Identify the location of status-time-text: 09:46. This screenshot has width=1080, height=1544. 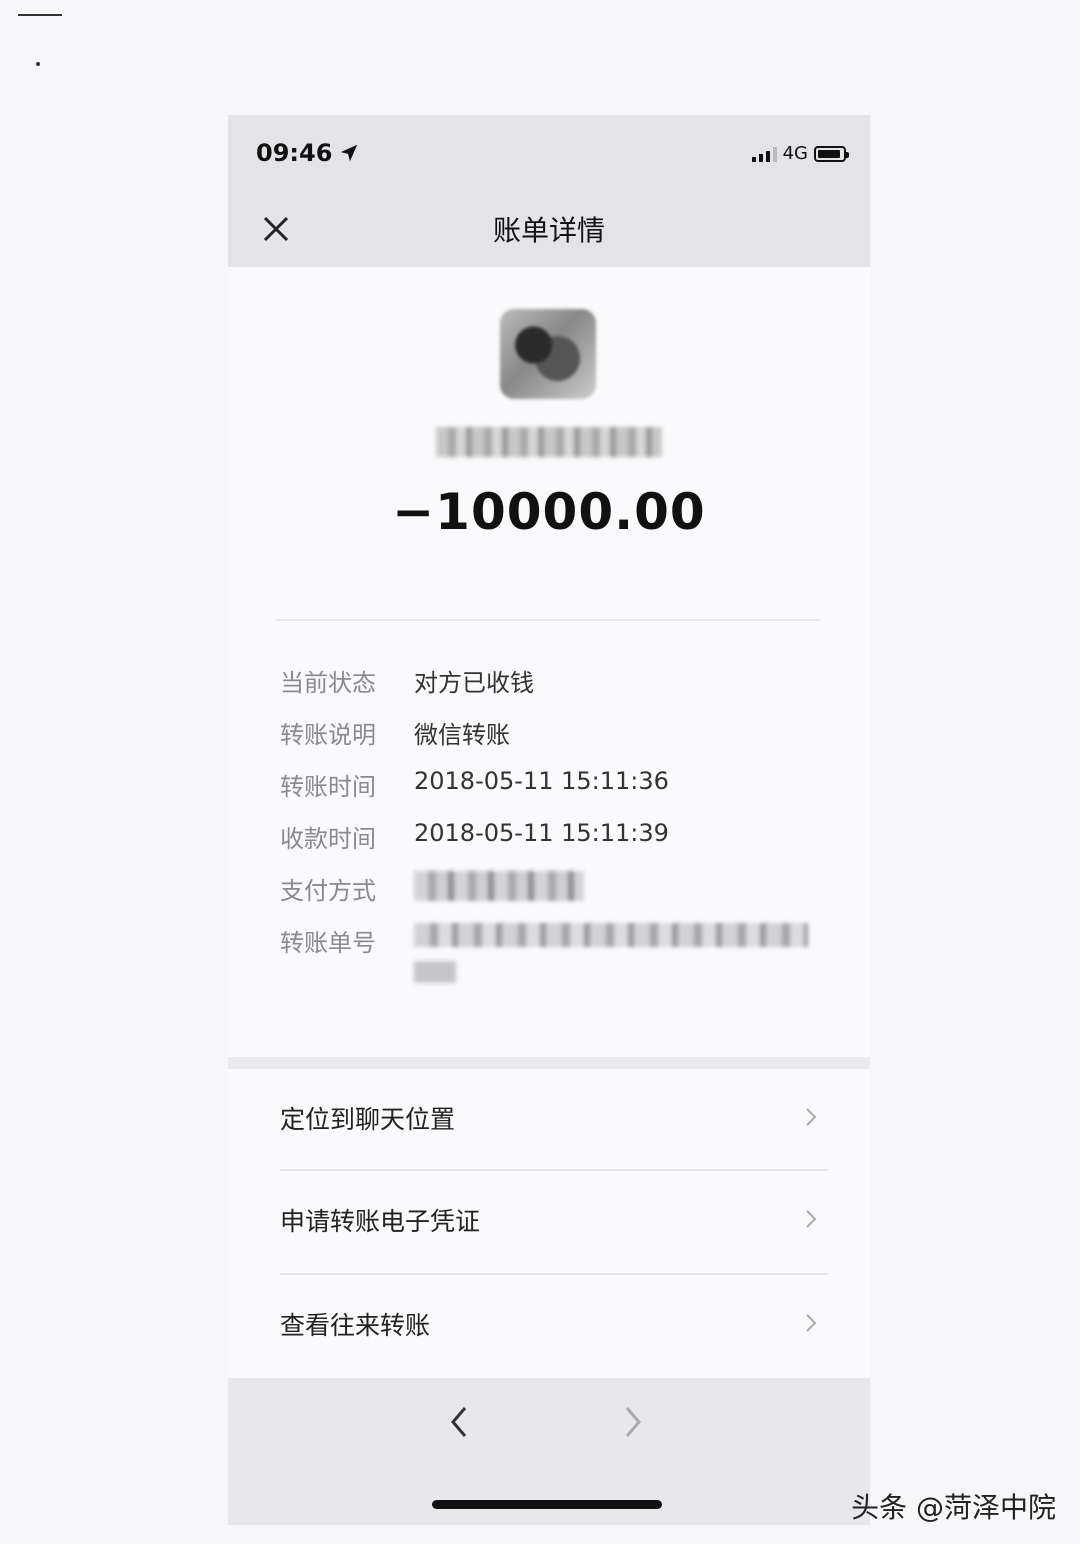
(294, 153).